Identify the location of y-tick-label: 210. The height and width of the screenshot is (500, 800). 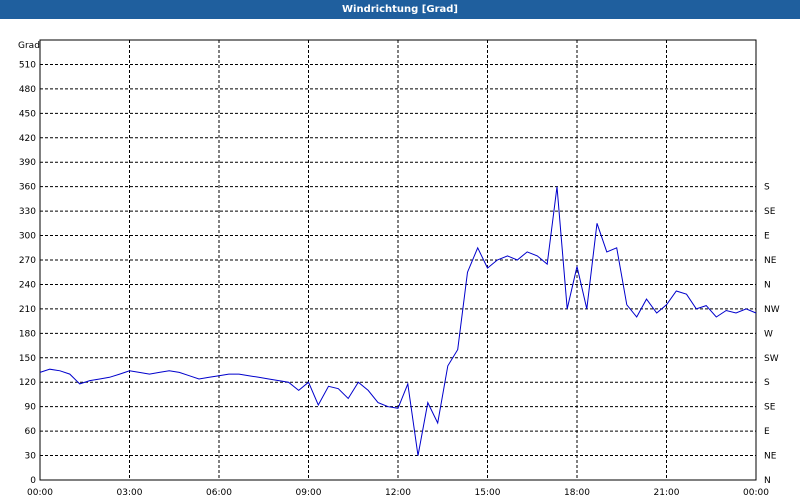
(27, 310).